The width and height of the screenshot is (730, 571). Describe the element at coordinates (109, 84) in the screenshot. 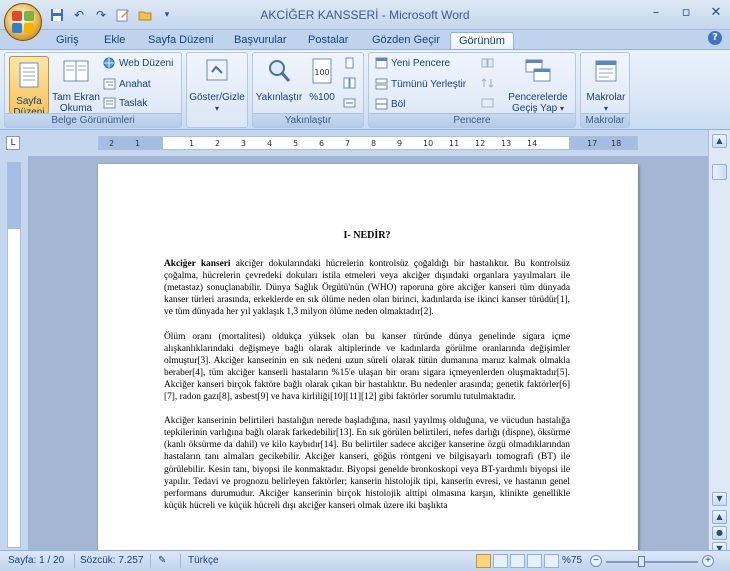

I see `outline-icon` at that location.